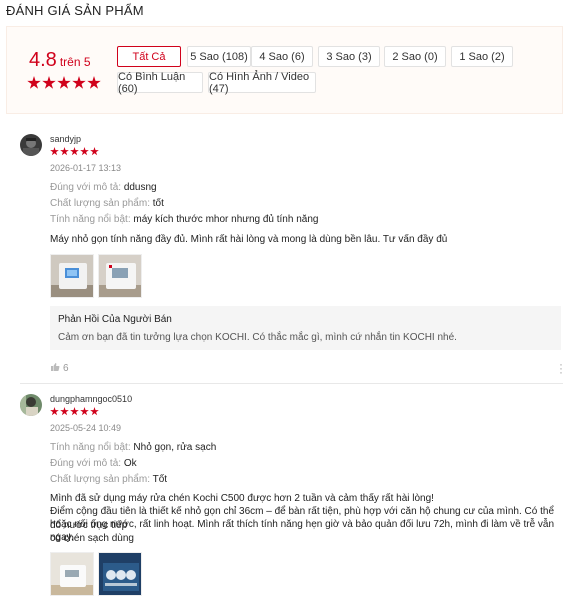 Image resolution: width=575 pixels, height=600 pixels. What do you see at coordinates (107, 203) in the screenshot?
I see `review-attribute: Chất lượng sản phẩm: tốt` at bounding box center [107, 203].